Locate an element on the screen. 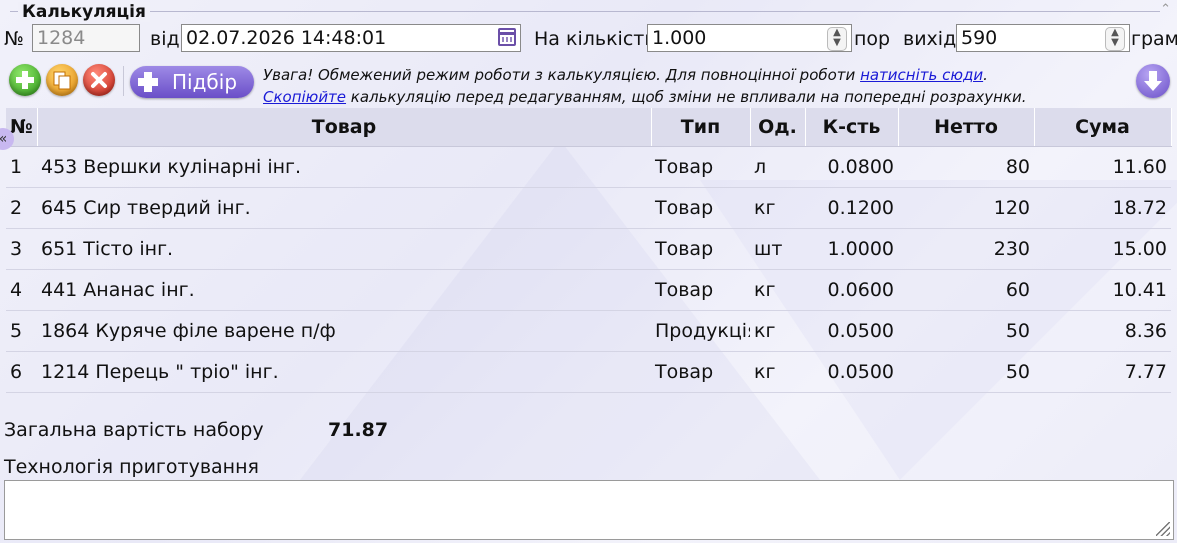 This screenshot has height=543, width=1177. technology-label: Технологія приготування is located at coordinates (131, 467).